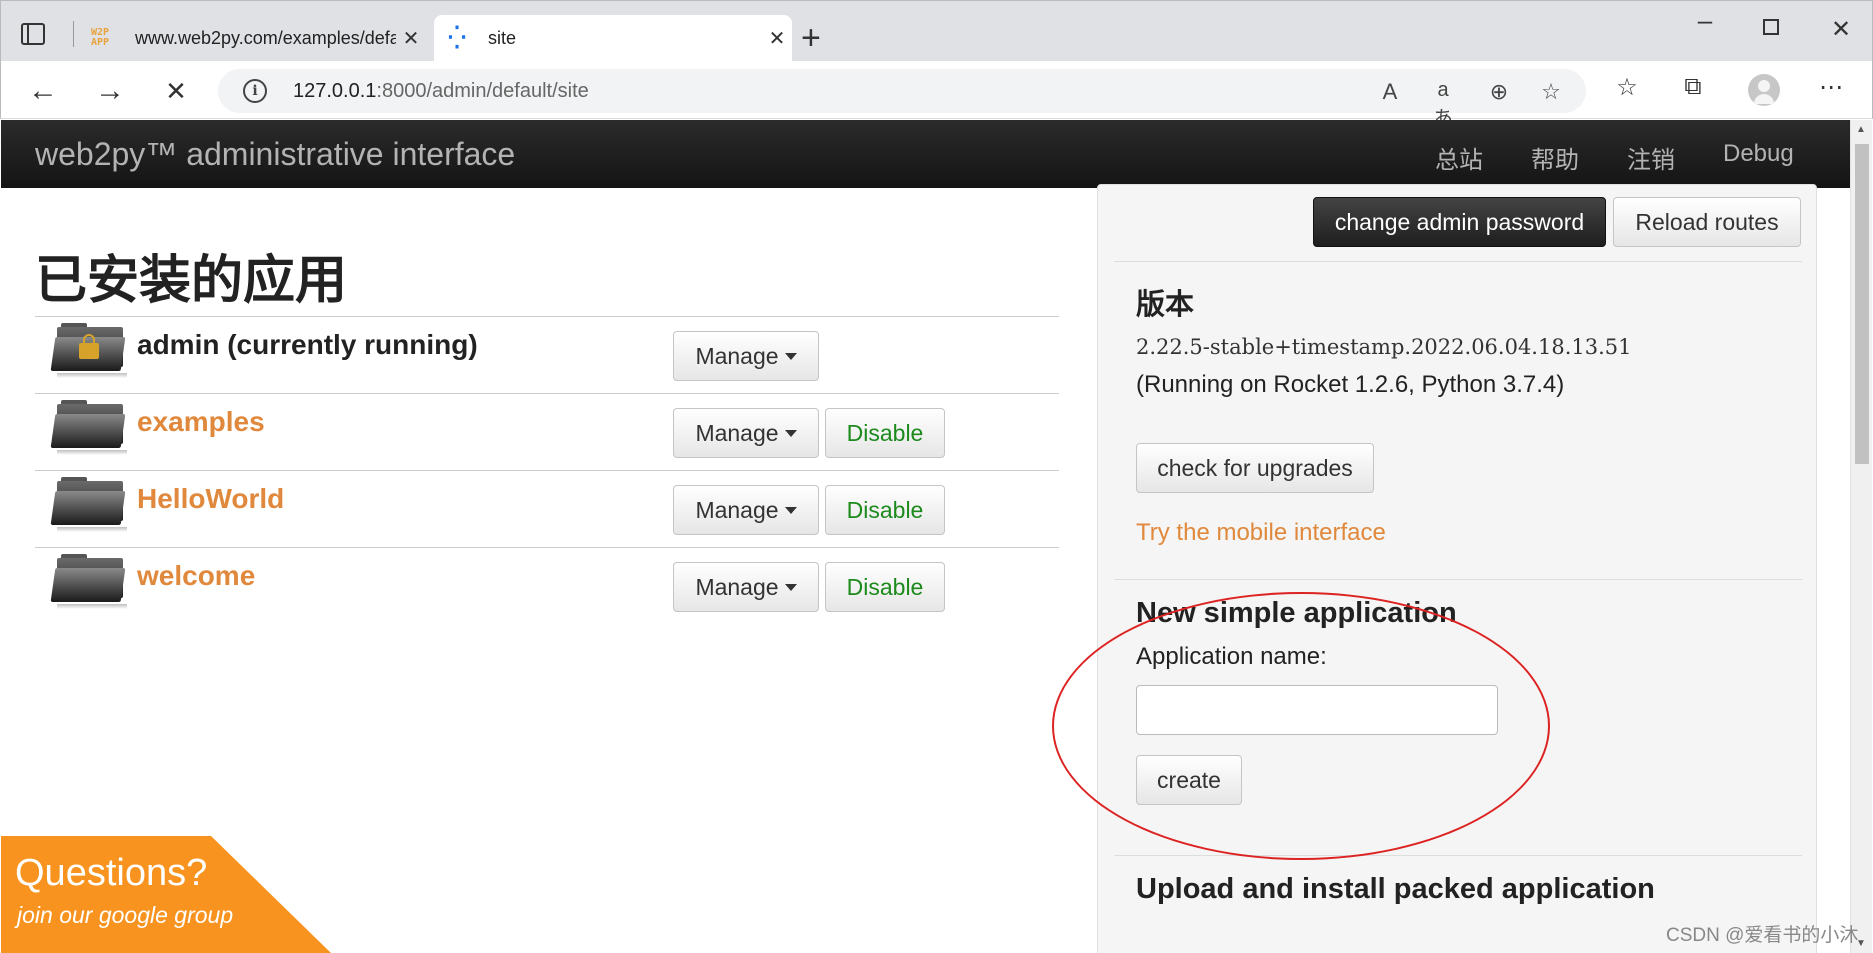  I want to click on lock-icon, so click(89, 346).